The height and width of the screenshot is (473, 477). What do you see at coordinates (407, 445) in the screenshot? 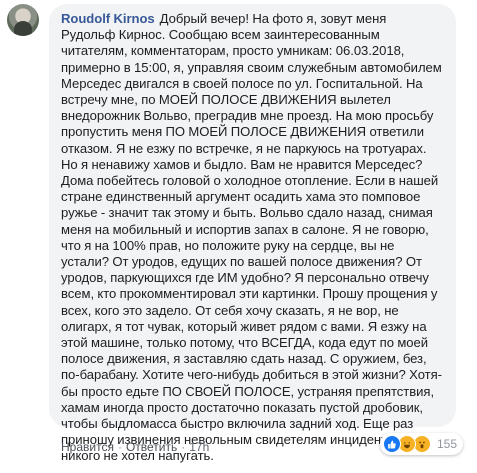
I see `laughing-face-icon` at bounding box center [407, 445].